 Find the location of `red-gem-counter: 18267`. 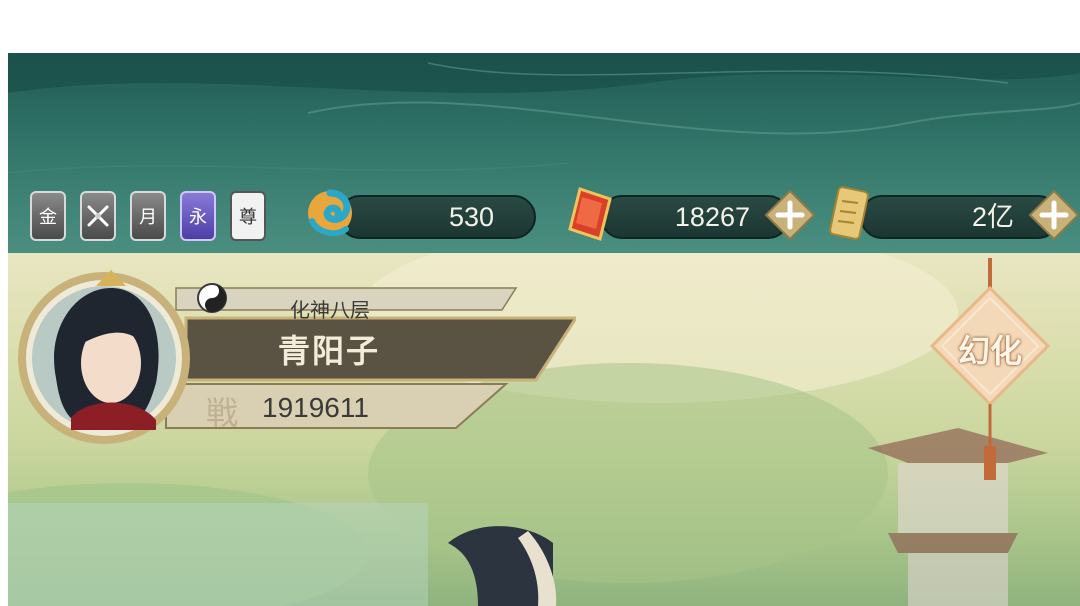

red-gem-counter: 18267 is located at coordinates (695, 217).